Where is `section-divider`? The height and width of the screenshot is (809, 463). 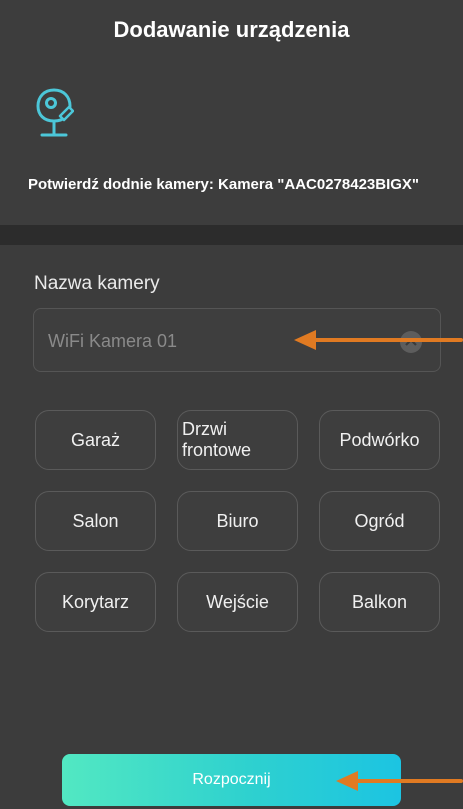 section-divider is located at coordinates (231, 235).